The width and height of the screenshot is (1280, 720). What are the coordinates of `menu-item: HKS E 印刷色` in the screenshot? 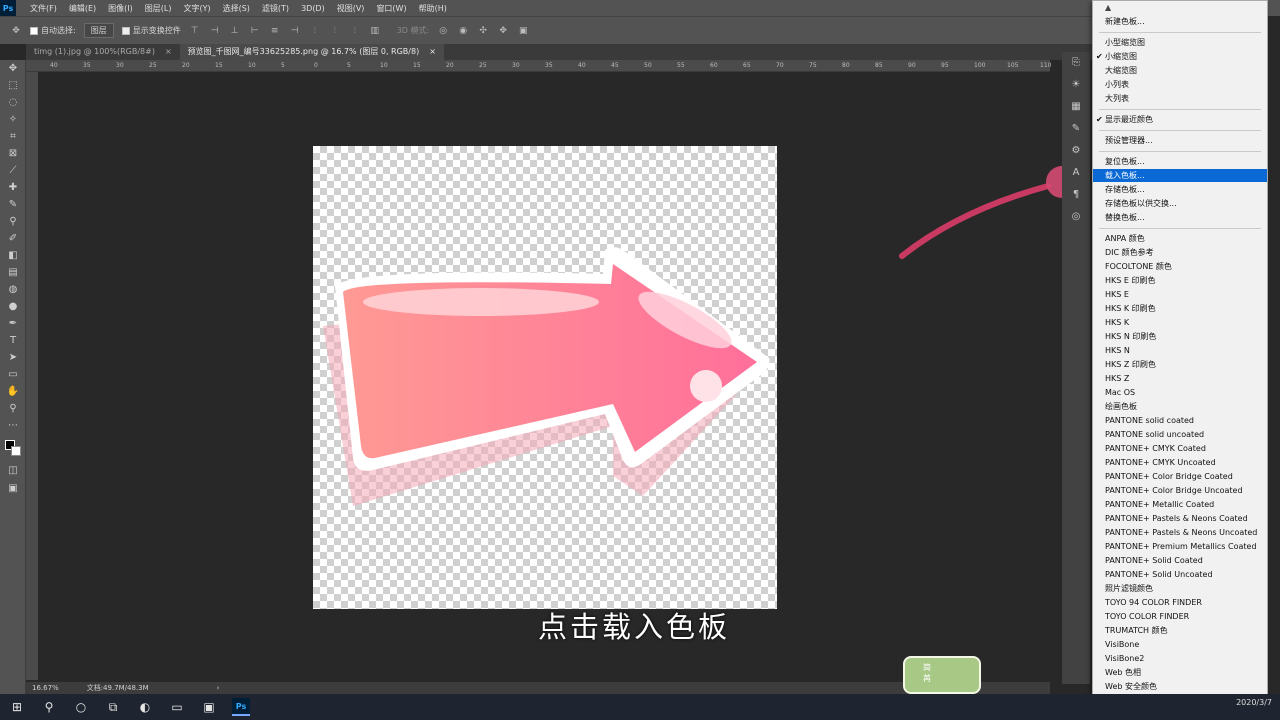 It's located at (1180, 280).